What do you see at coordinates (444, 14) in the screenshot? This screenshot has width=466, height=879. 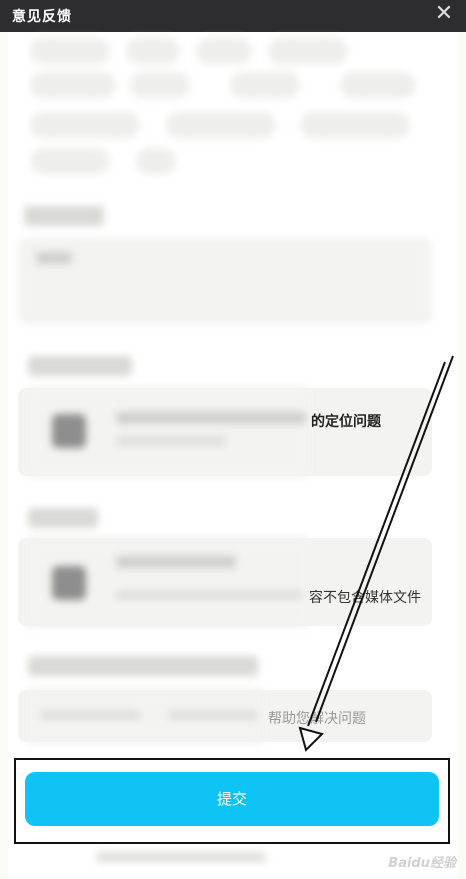 I see `close-icon: ✕` at bounding box center [444, 14].